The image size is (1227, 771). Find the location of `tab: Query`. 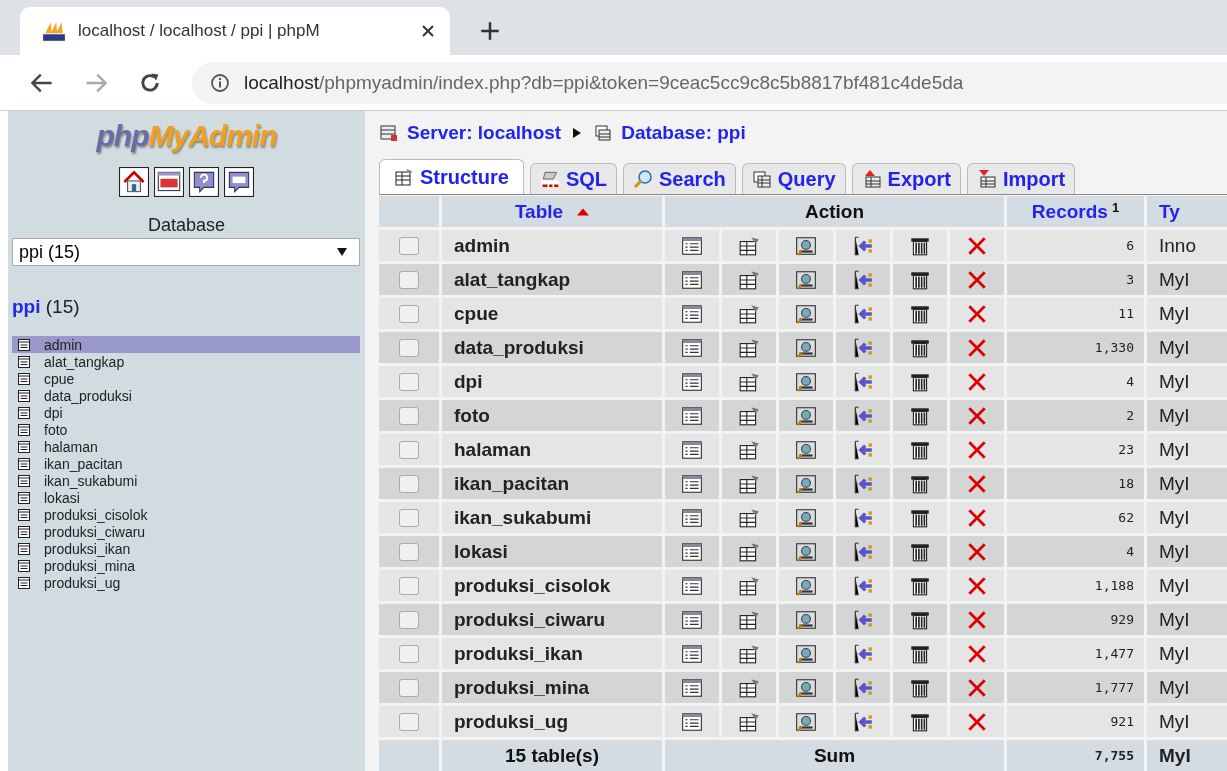

tab: Query is located at coordinates (793, 178).